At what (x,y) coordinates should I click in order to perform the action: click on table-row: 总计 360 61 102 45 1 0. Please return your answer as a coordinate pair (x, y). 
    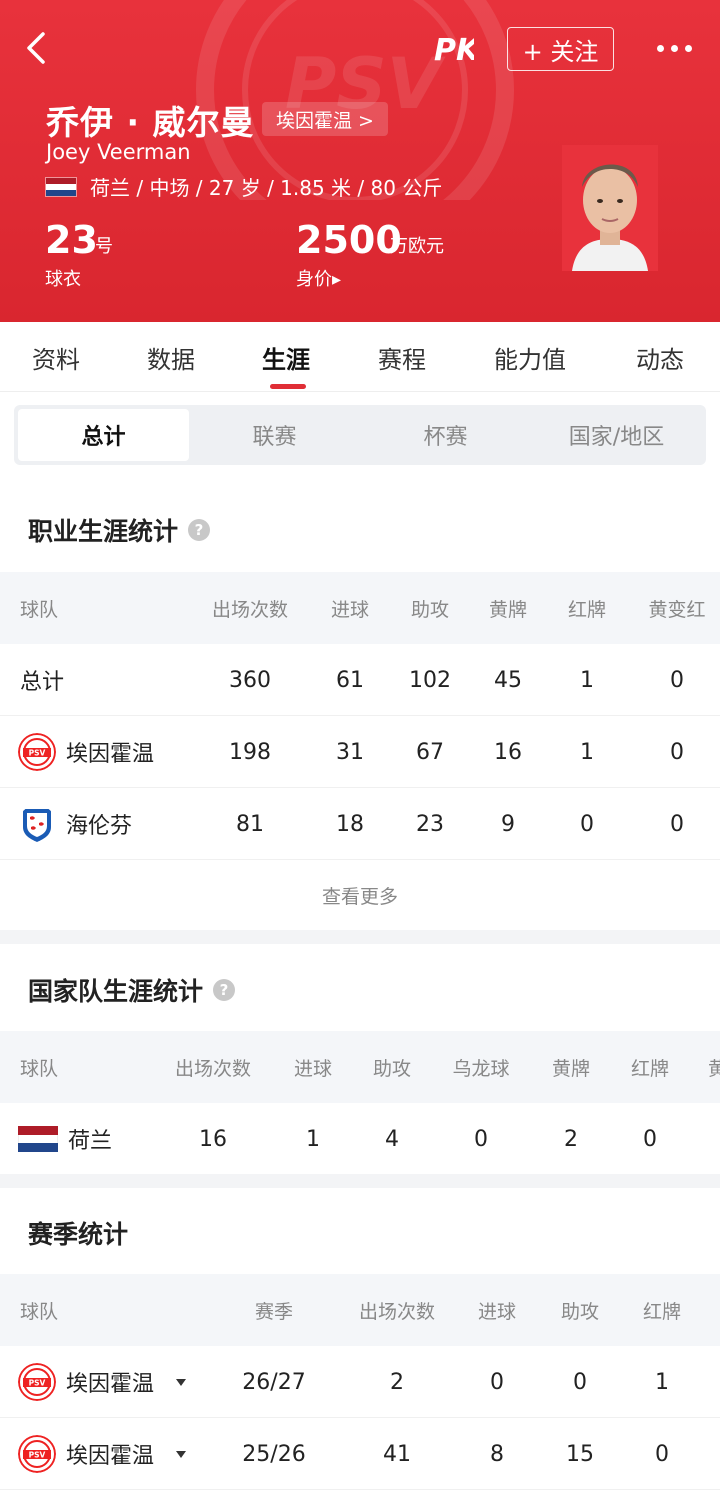
    Looking at the image, I should click on (360, 680).